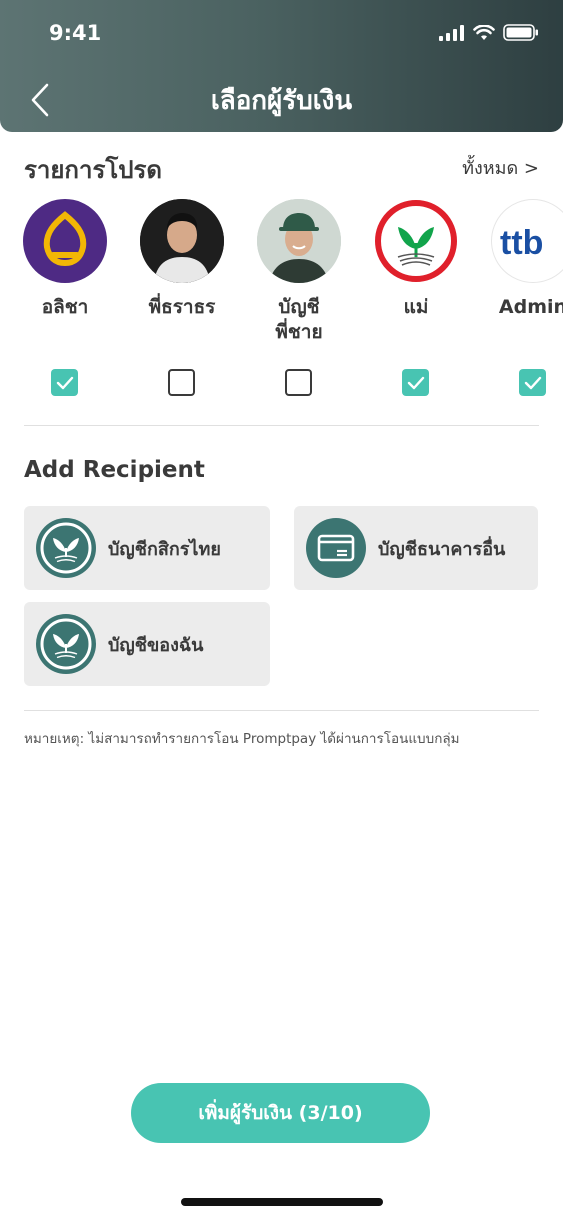 Image resolution: width=563 pixels, height=1219 pixels. Describe the element at coordinates (416, 307) in the screenshot. I see `favorite-name: แม่` at that location.